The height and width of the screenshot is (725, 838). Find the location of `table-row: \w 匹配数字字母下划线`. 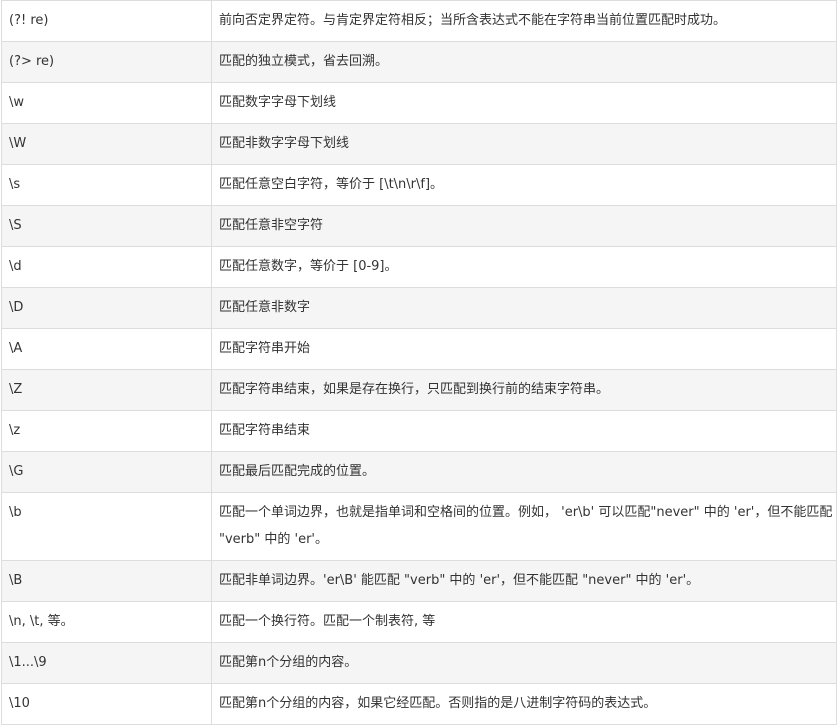

table-row: \w 匹配数字字母下划线 is located at coordinates (419, 103).